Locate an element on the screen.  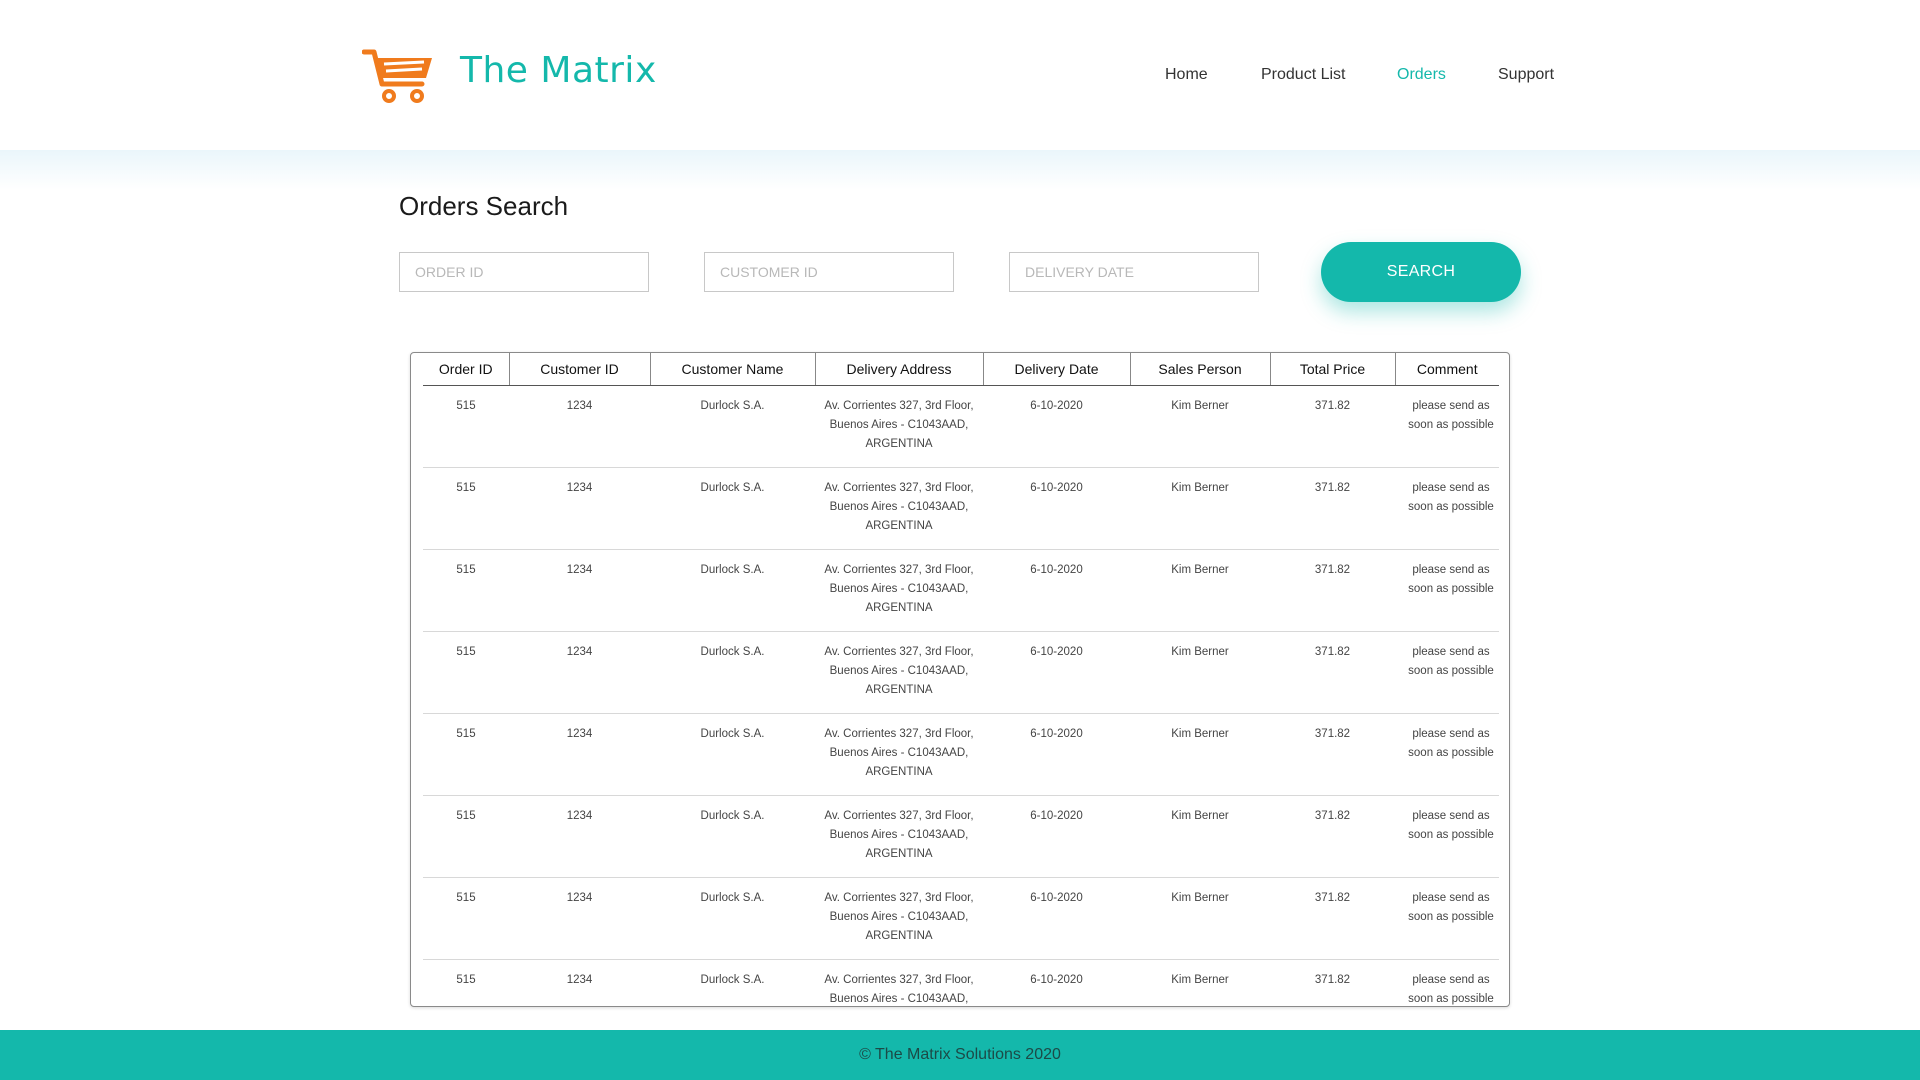
column-header-customer-id: Customer ID is located at coordinates (580, 369).